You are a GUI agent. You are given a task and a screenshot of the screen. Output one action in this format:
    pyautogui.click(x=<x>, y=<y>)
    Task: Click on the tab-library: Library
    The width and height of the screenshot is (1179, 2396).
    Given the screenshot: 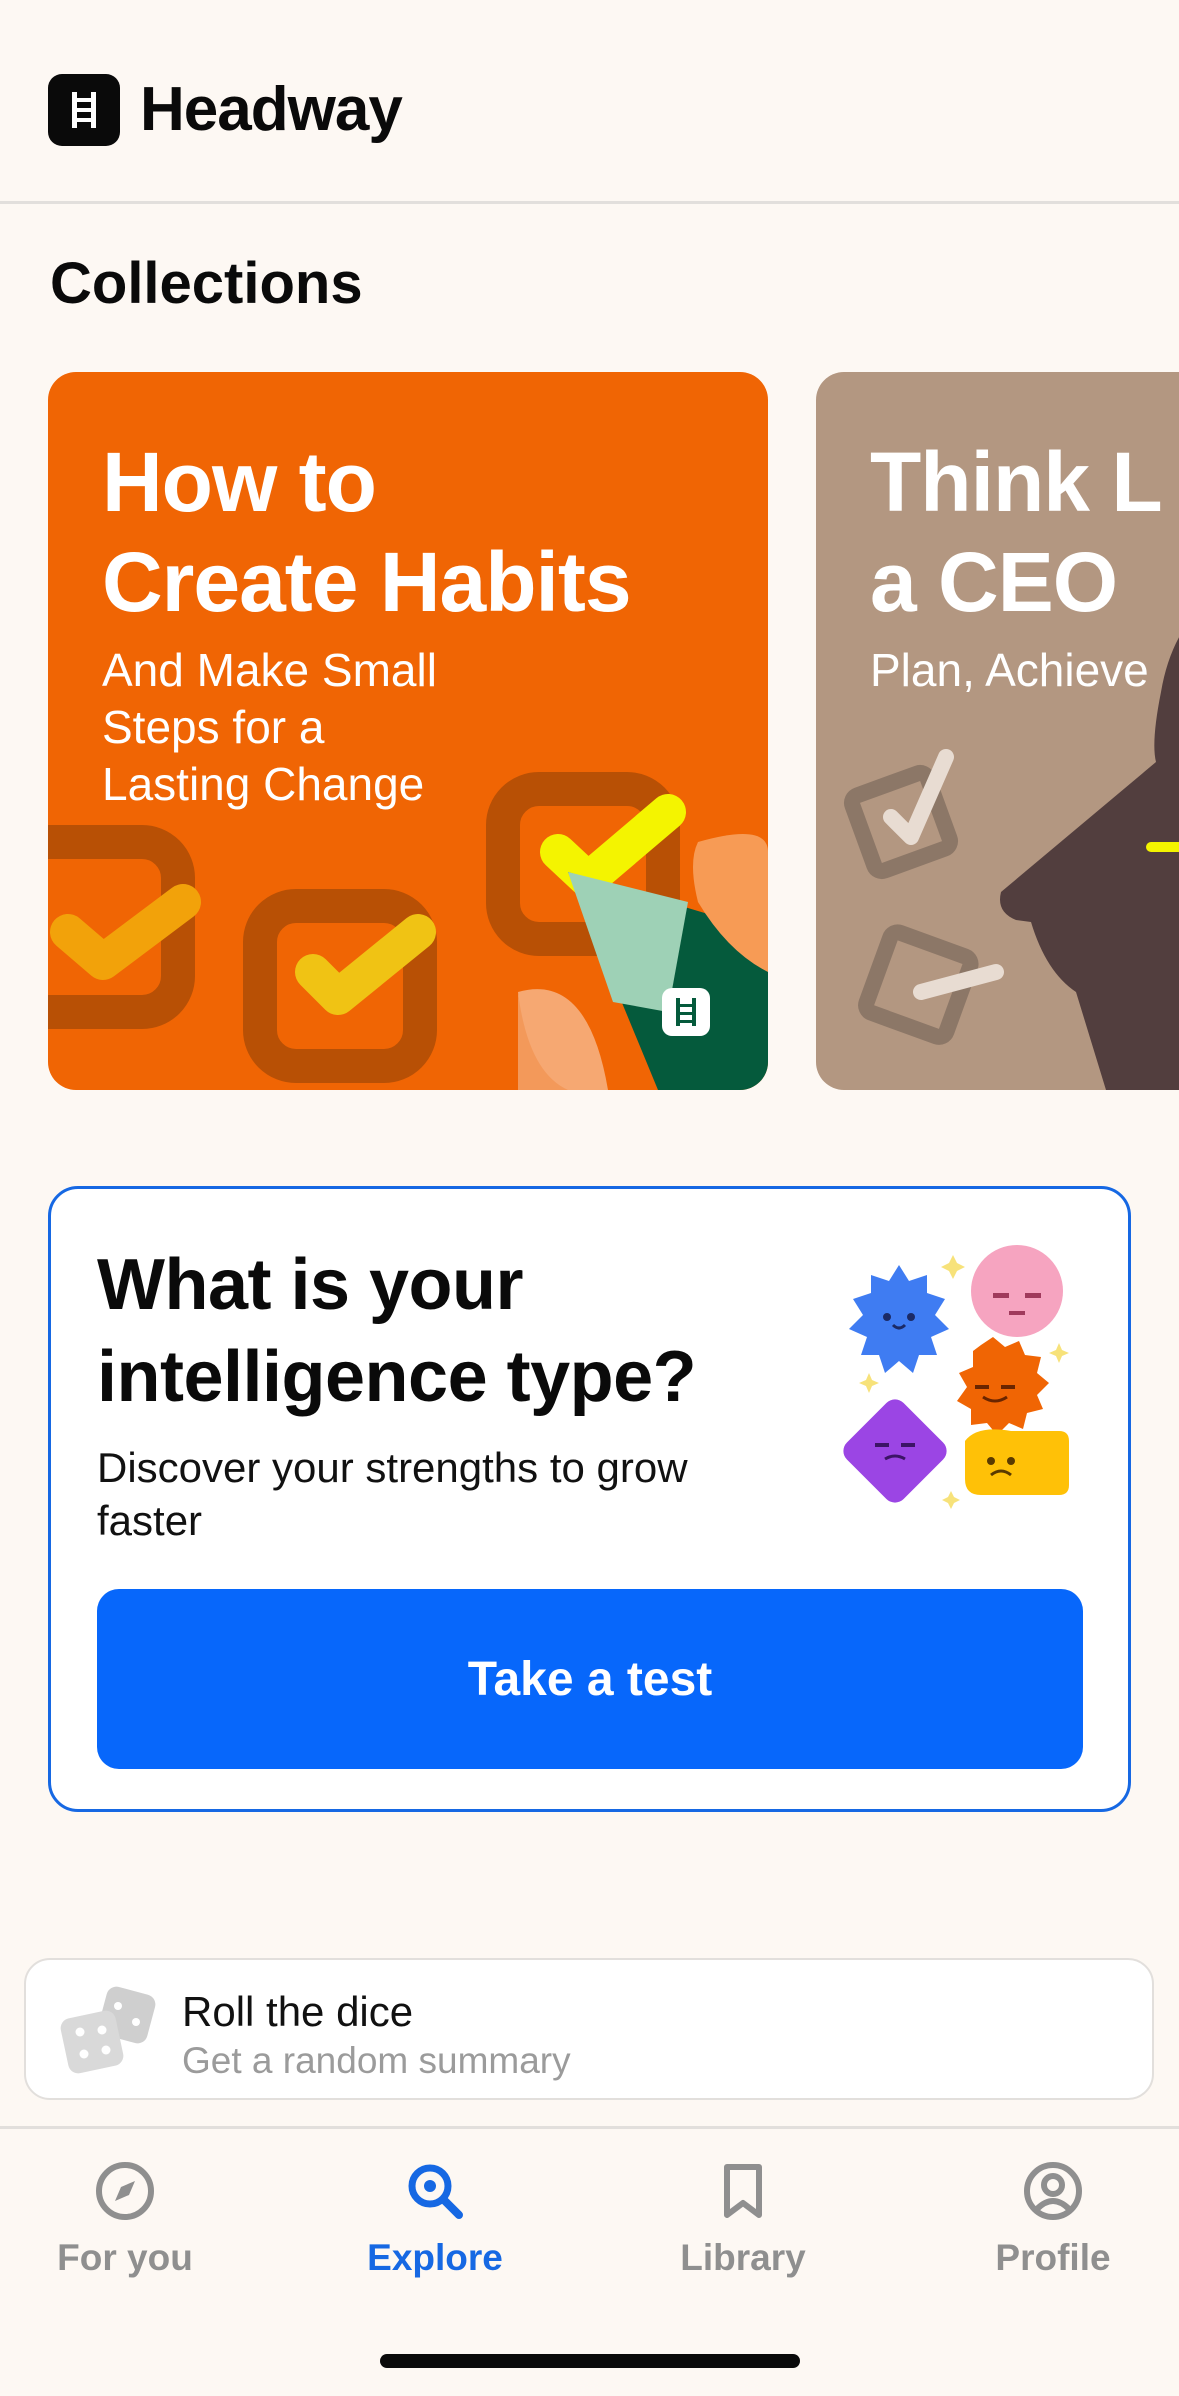 What is the action you would take?
    pyautogui.click(x=743, y=2234)
    